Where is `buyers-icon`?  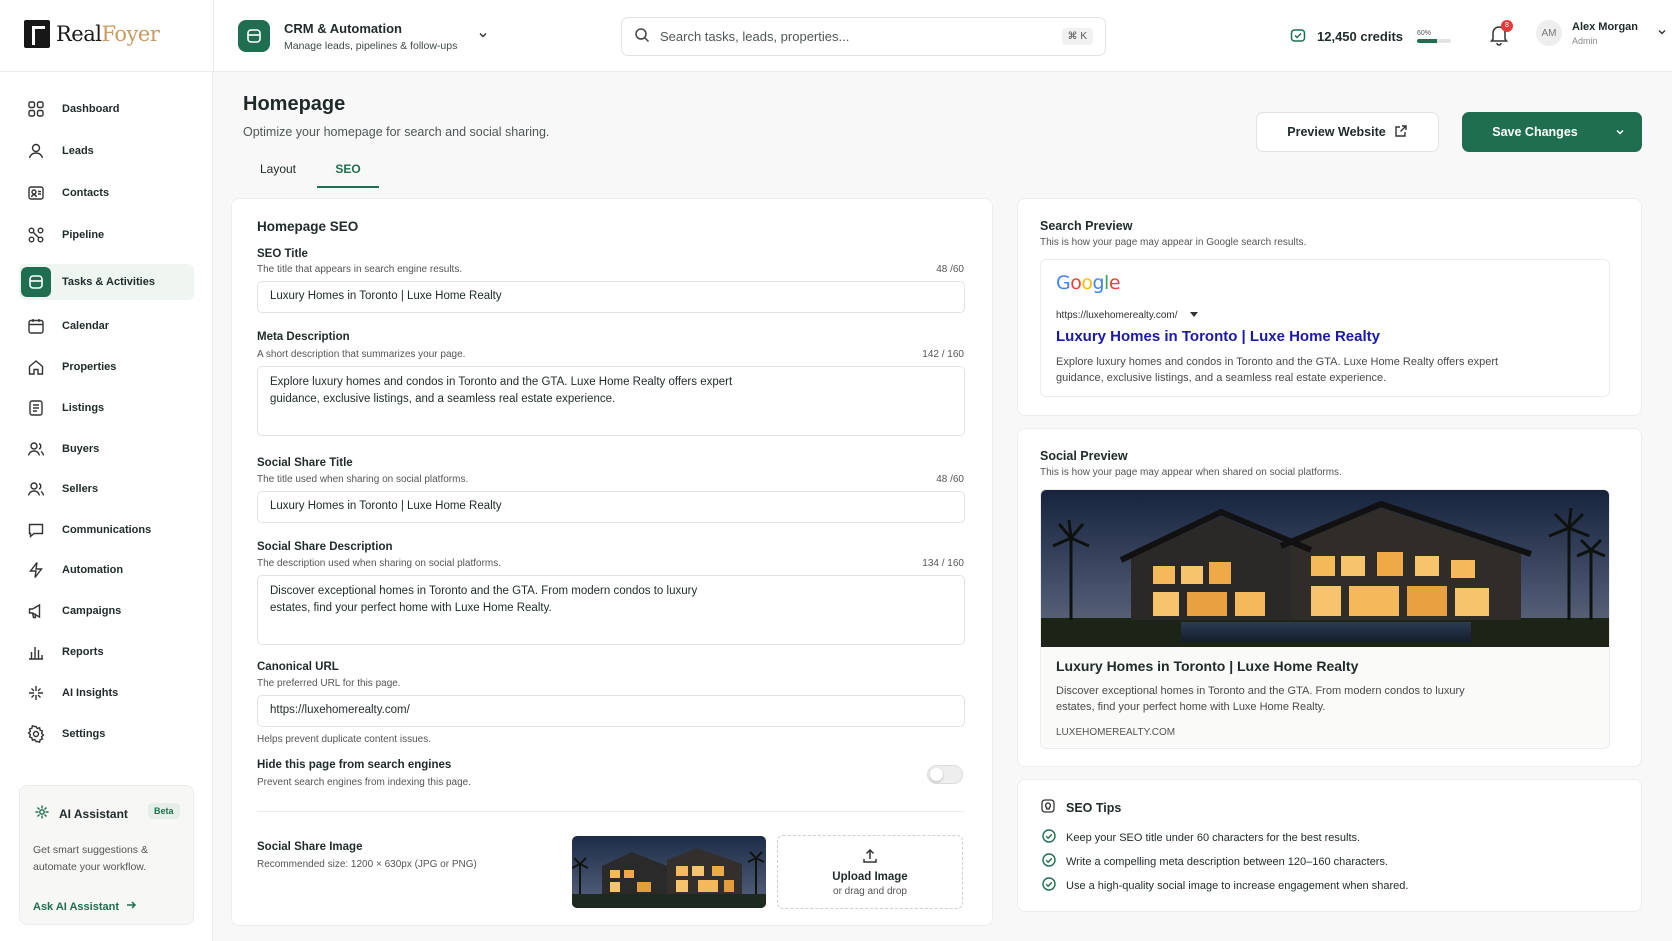 buyers-icon is located at coordinates (36, 449).